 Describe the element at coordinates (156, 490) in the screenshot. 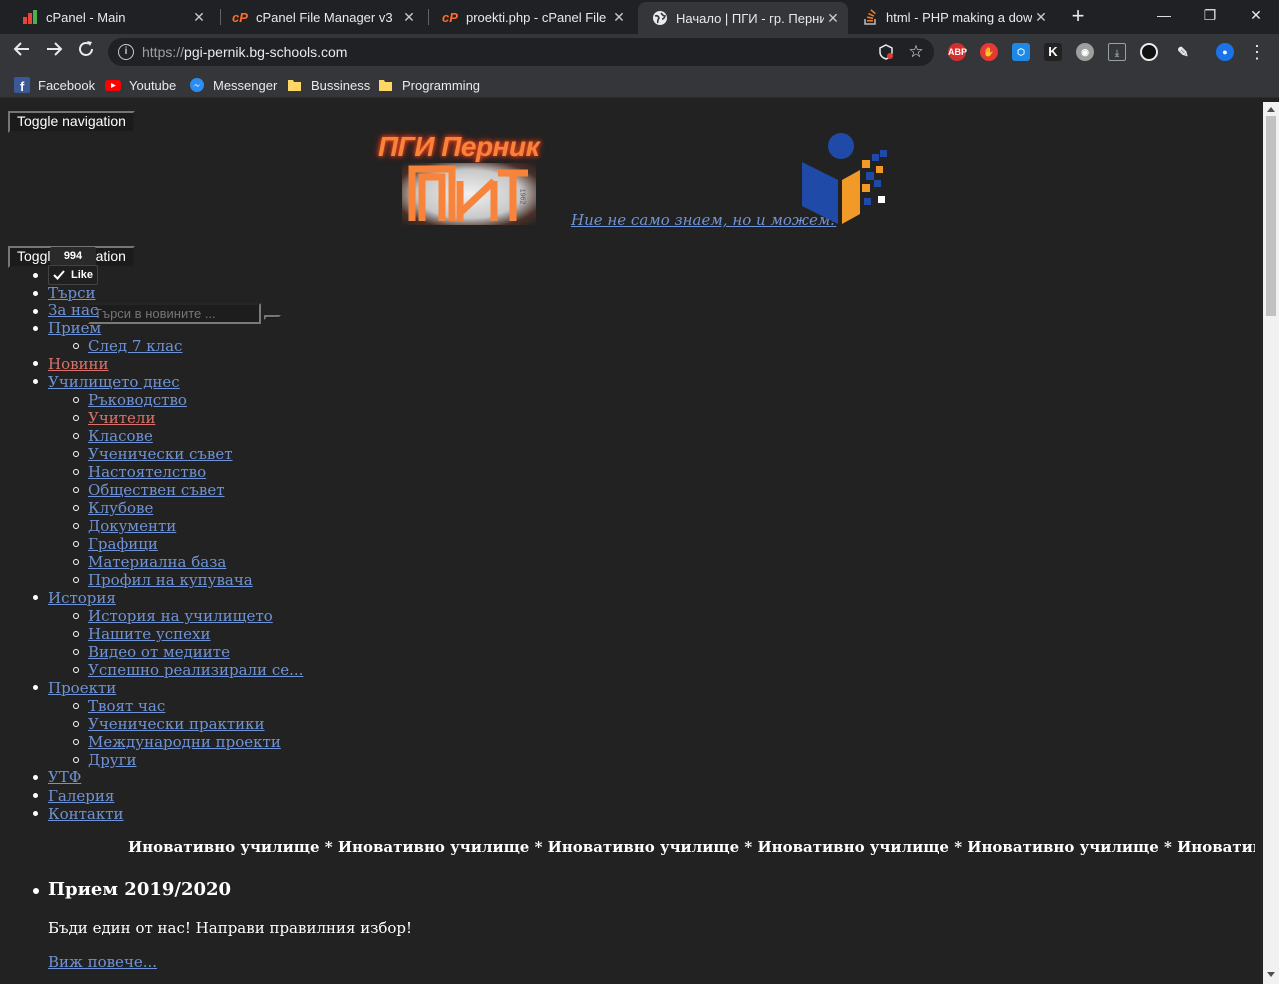

I see `nav-subitem-public-council: Обществен съвет` at that location.